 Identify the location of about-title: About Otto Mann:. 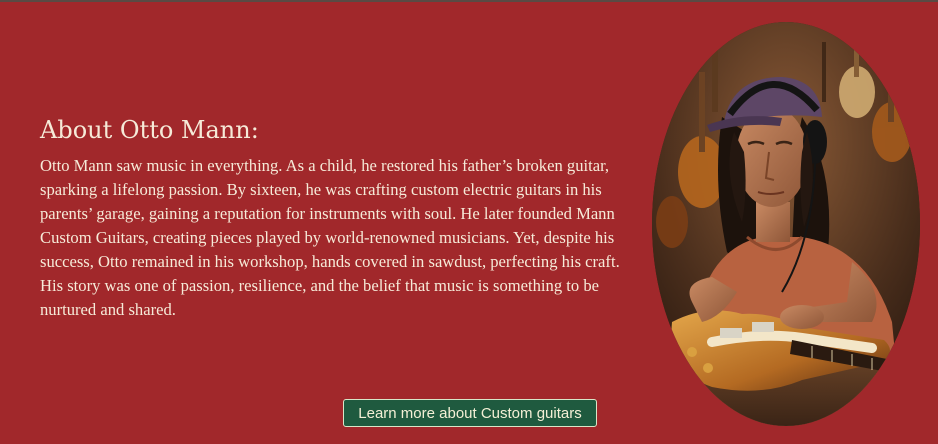
(149, 130).